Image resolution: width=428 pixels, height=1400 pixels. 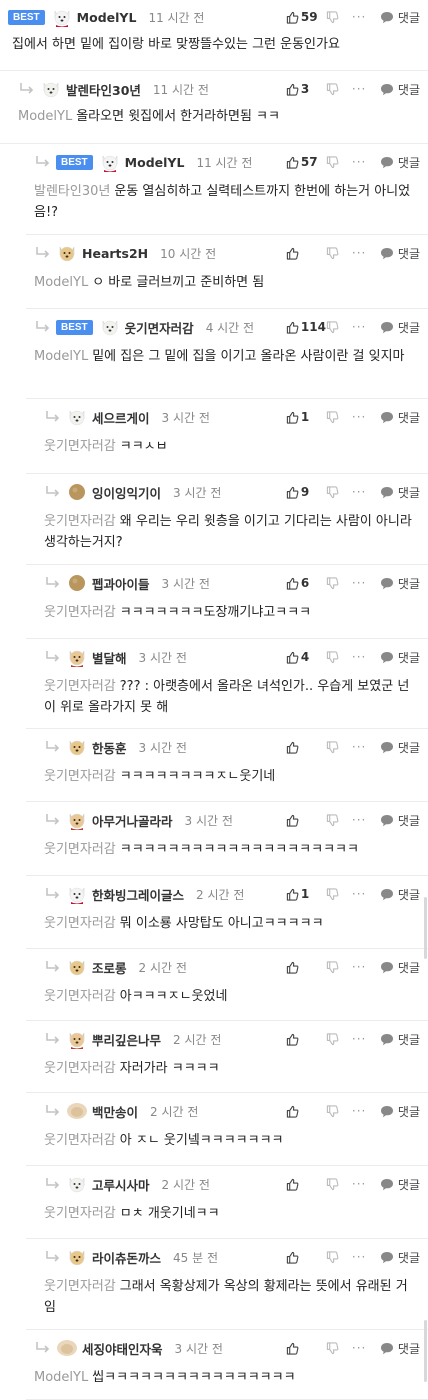 I want to click on scrollbar, so click(x=425, y=928).